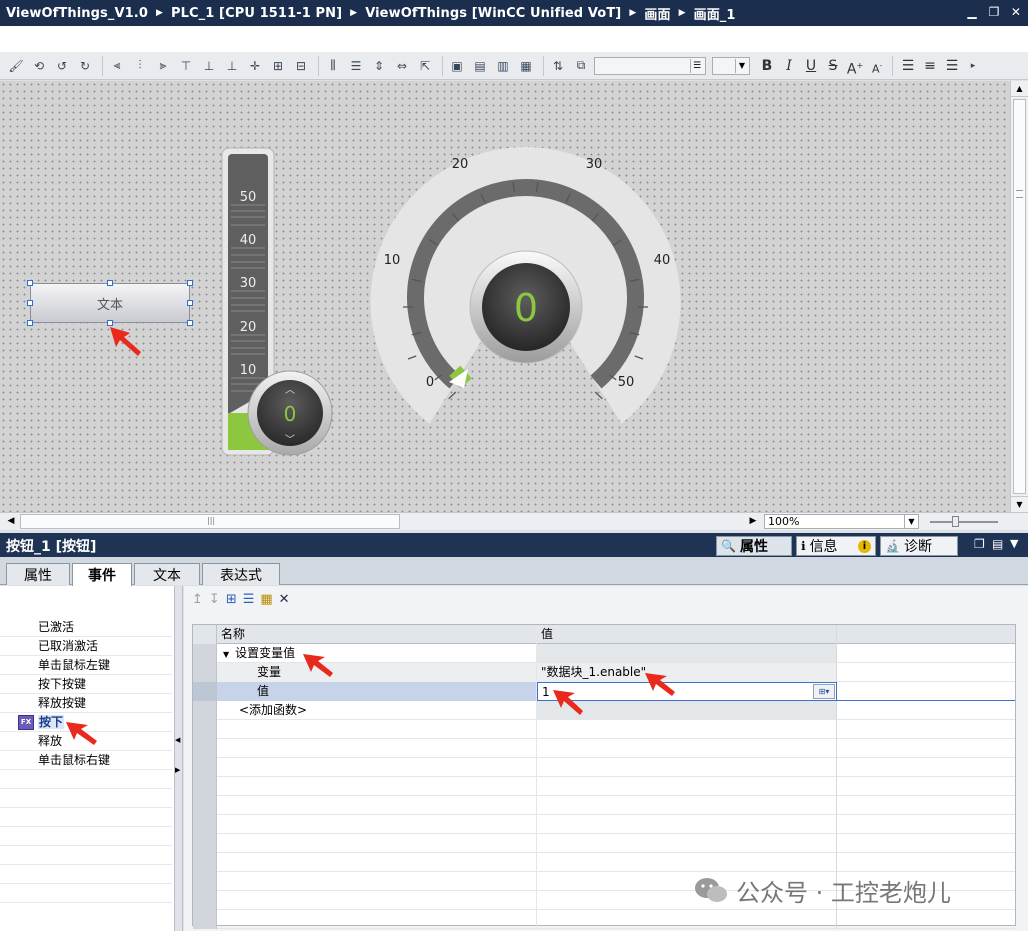 This screenshot has width=1028, height=931. I want to click on layer-icon: ⧉, so click(581, 66).